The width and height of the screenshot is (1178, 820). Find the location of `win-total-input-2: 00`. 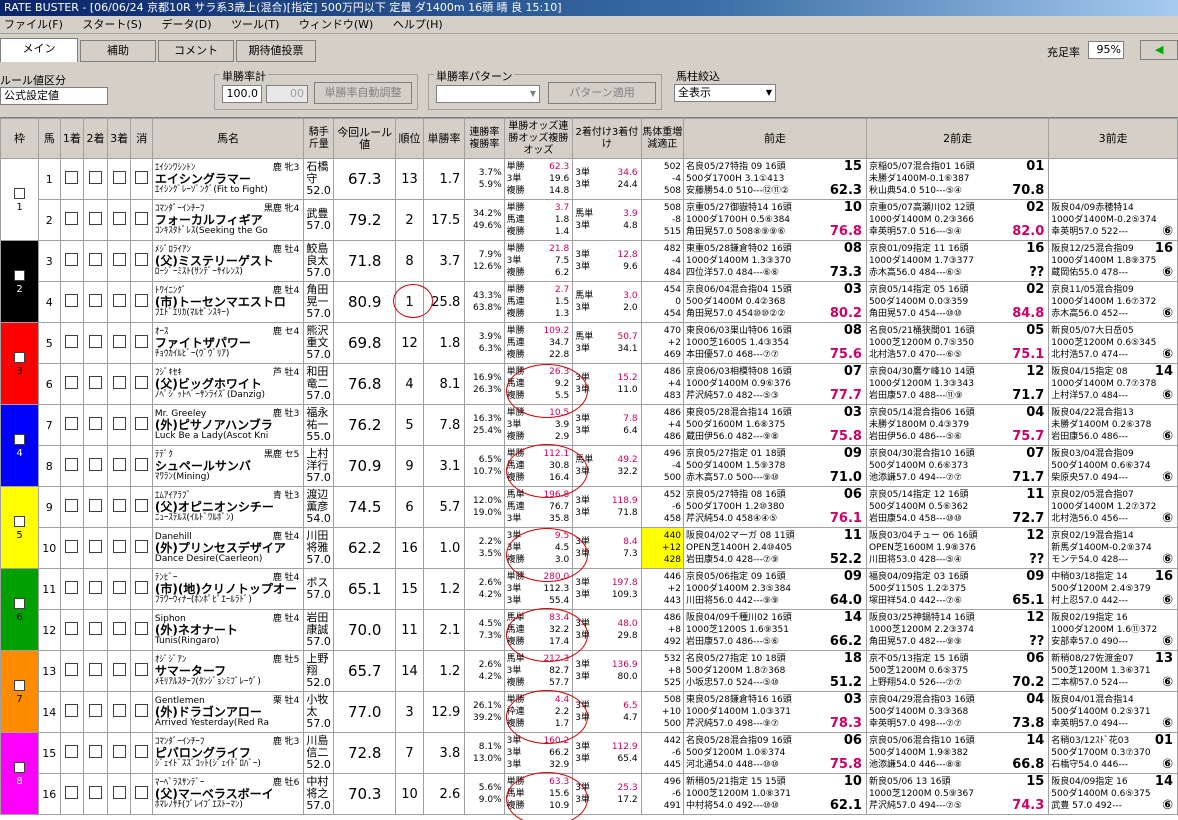

win-total-input-2: 00 is located at coordinates (287, 94).